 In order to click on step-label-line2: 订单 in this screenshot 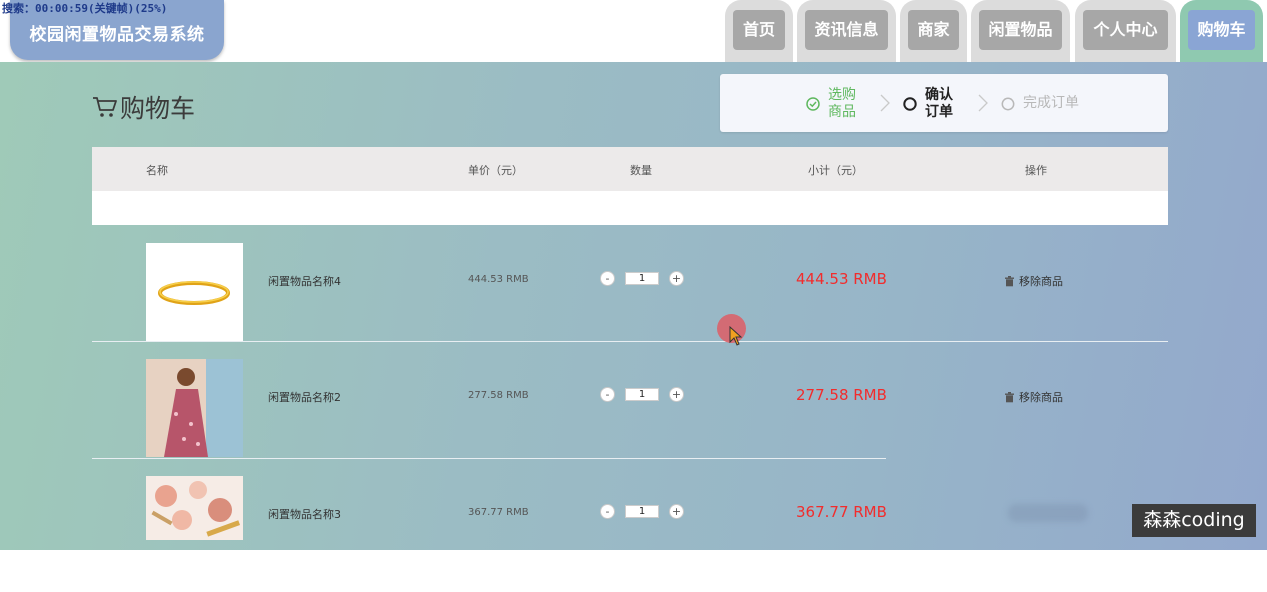, I will do `click(939, 112)`.